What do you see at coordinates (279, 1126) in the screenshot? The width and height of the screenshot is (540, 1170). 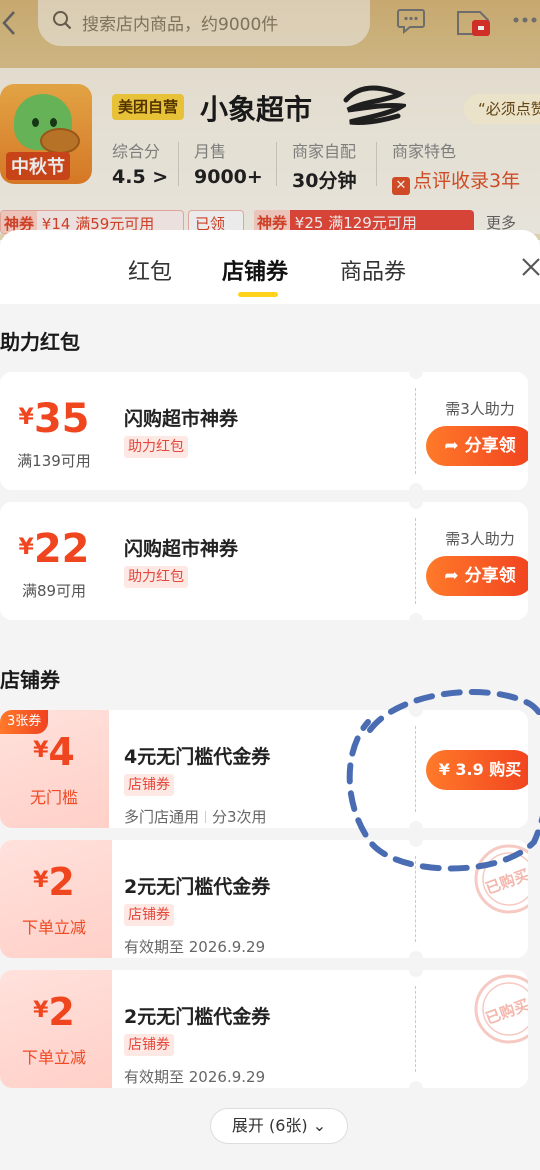 I see `expand-button: 展开 (6张) ⌄` at bounding box center [279, 1126].